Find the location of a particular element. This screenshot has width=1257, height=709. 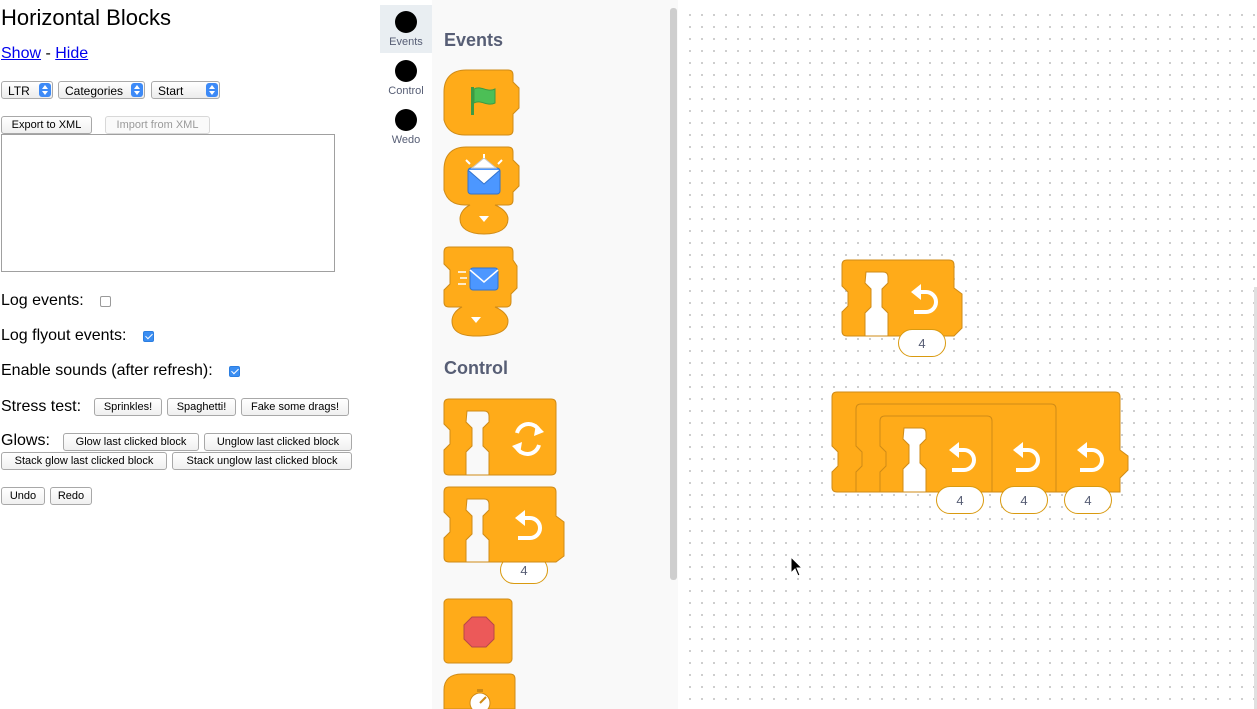

workspace-repeat-block is located at coordinates (902, 298).